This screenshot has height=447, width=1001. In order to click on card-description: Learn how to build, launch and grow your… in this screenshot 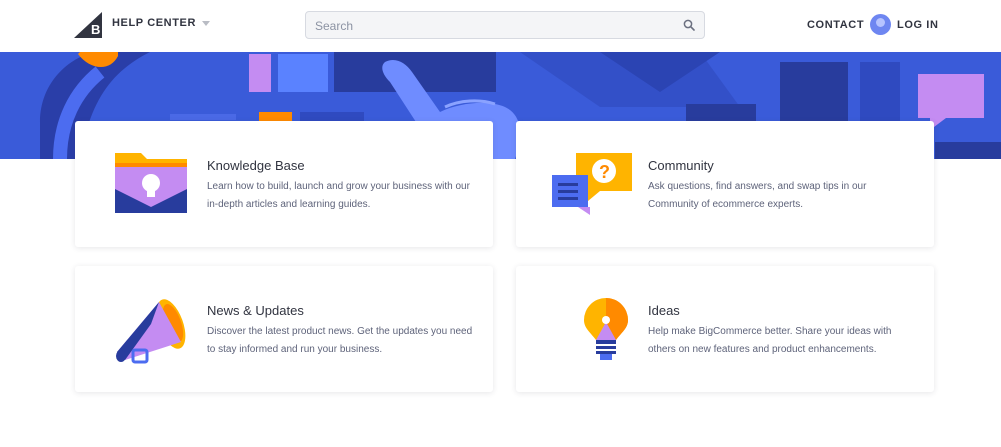, I will do `click(338, 195)`.